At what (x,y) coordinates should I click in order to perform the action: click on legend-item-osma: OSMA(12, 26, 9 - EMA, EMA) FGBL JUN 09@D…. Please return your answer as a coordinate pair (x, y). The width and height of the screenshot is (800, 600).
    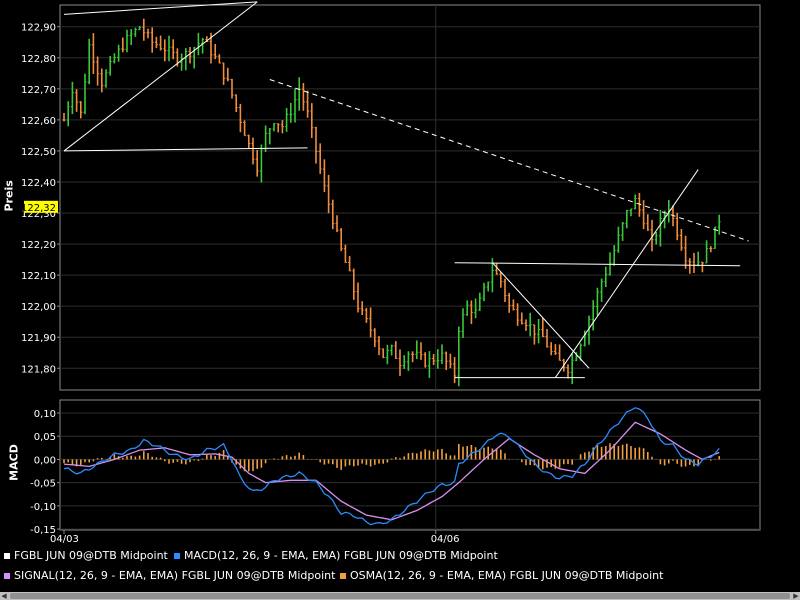
    Looking at the image, I should click on (501, 575).